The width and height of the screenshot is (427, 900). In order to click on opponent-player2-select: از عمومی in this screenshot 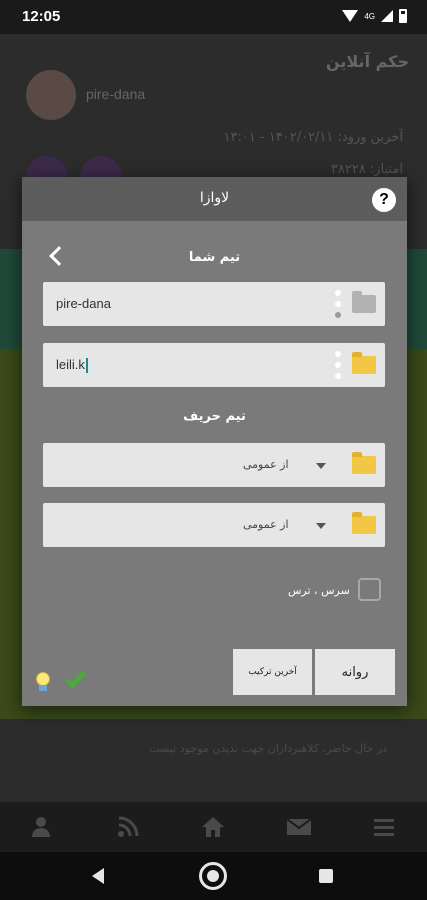, I will do `click(214, 525)`.